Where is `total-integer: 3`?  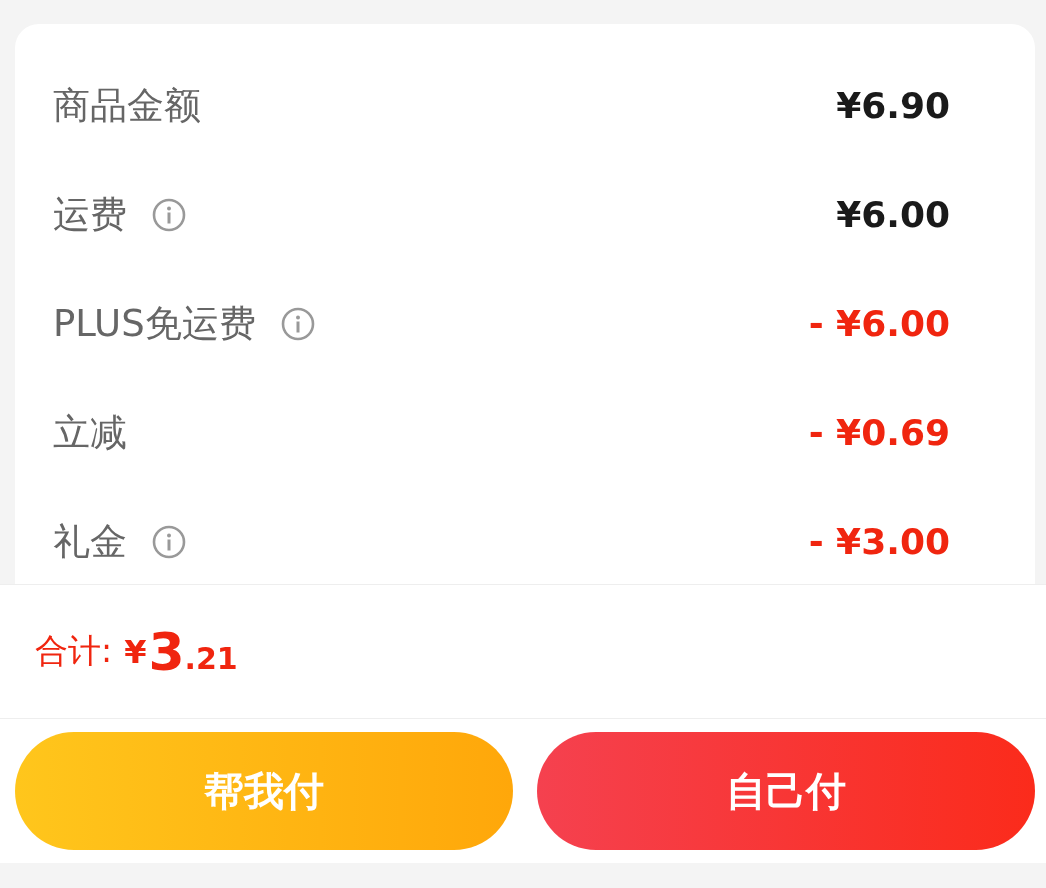 total-integer: 3 is located at coordinates (166, 651).